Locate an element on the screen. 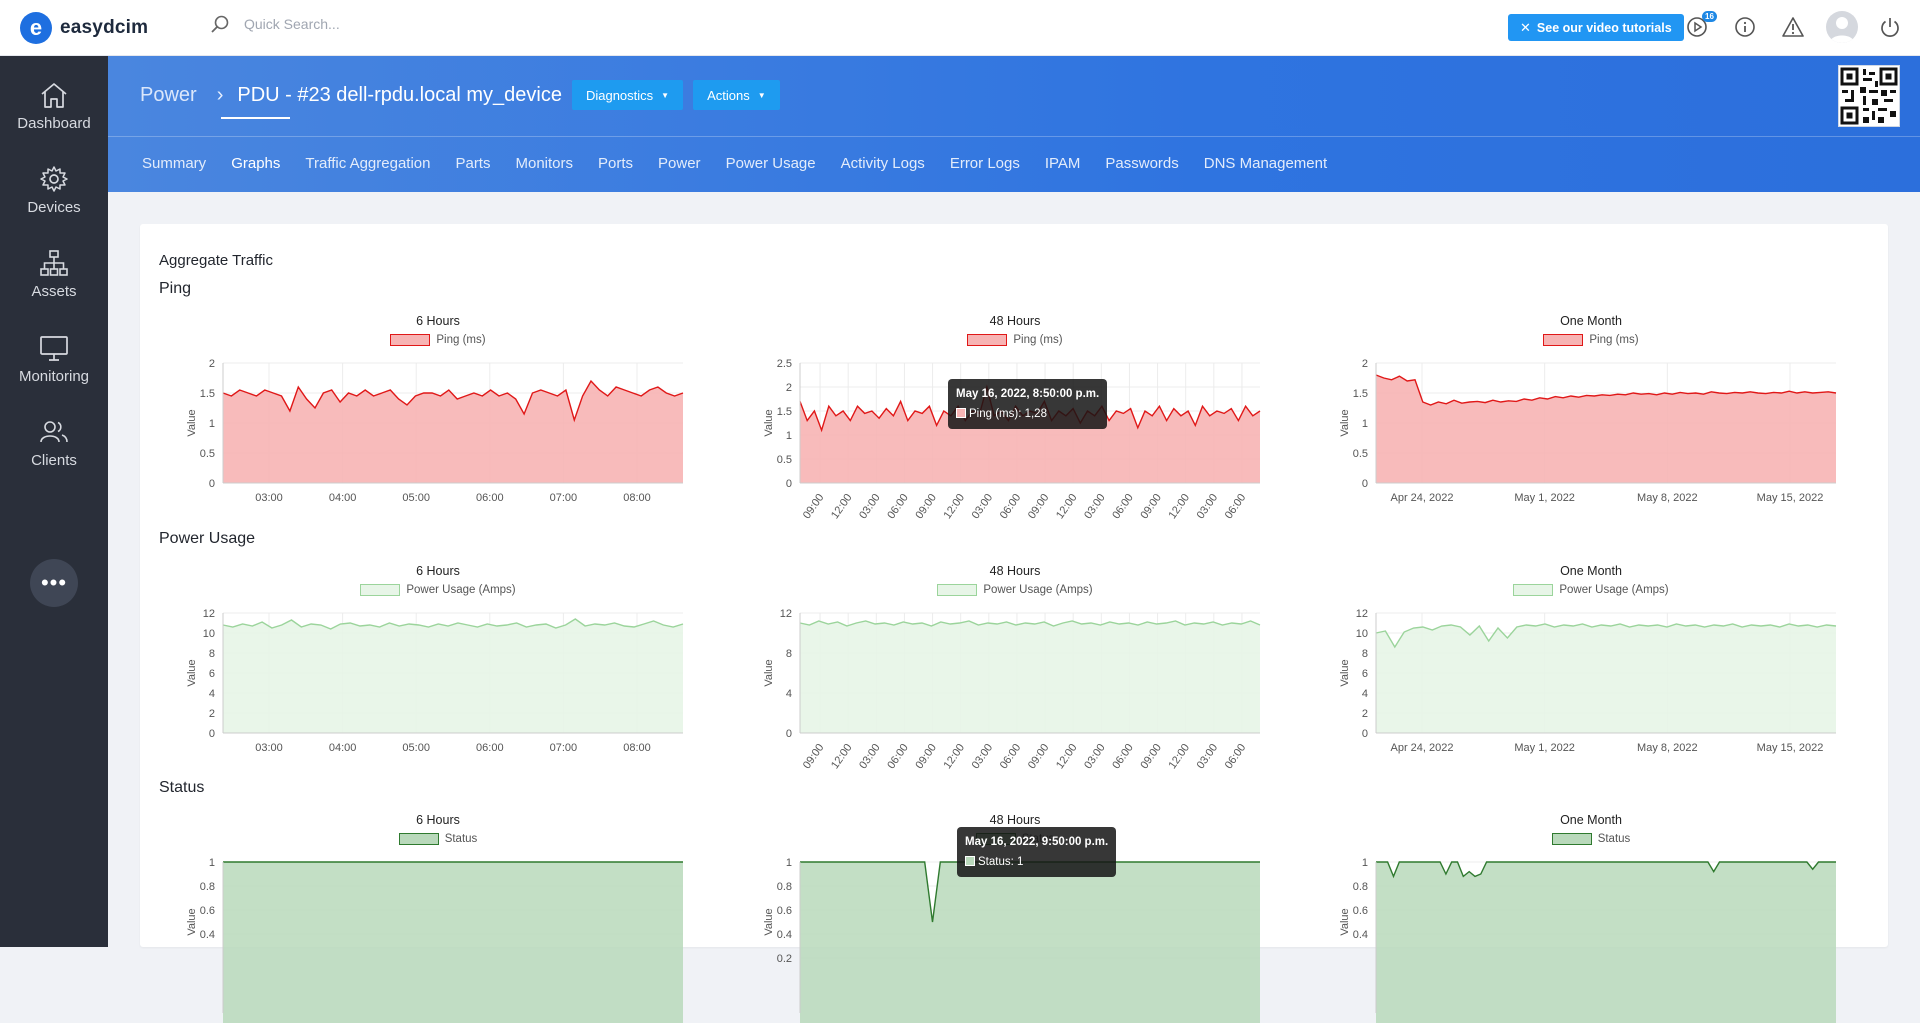 This screenshot has width=1920, height=1023. close-icon: ✕ is located at coordinates (1525, 28).